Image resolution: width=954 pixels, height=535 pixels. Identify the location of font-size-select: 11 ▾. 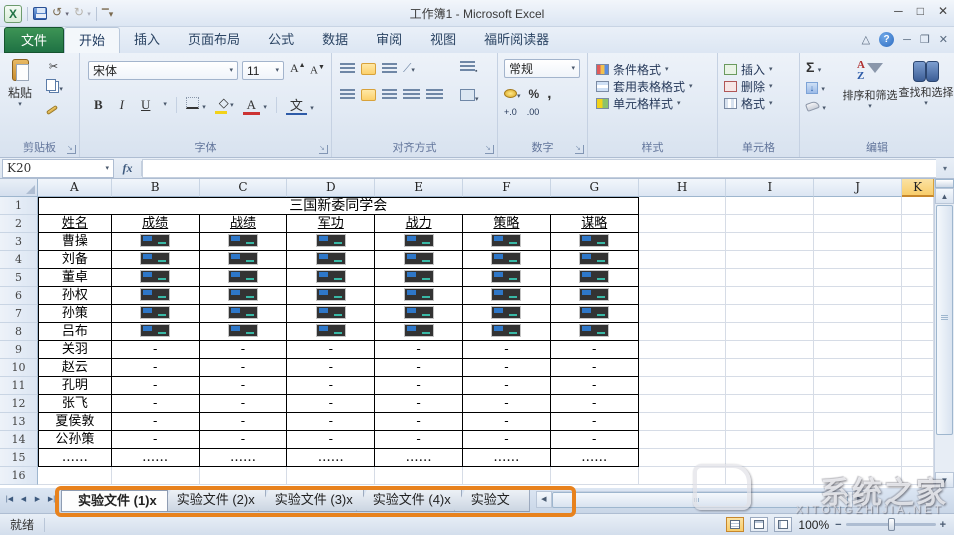
(263, 70).